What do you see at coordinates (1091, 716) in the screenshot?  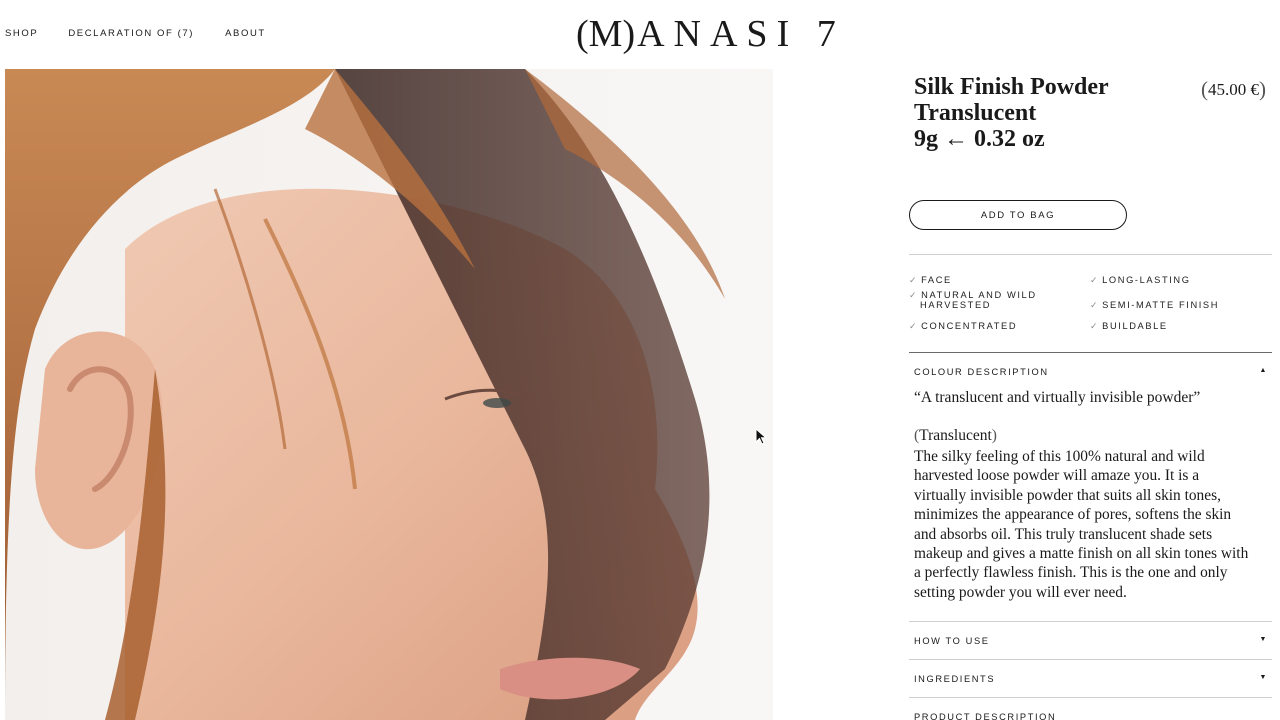 I see `accordion-product-description: PRODUCT DESCRIPTION` at bounding box center [1091, 716].